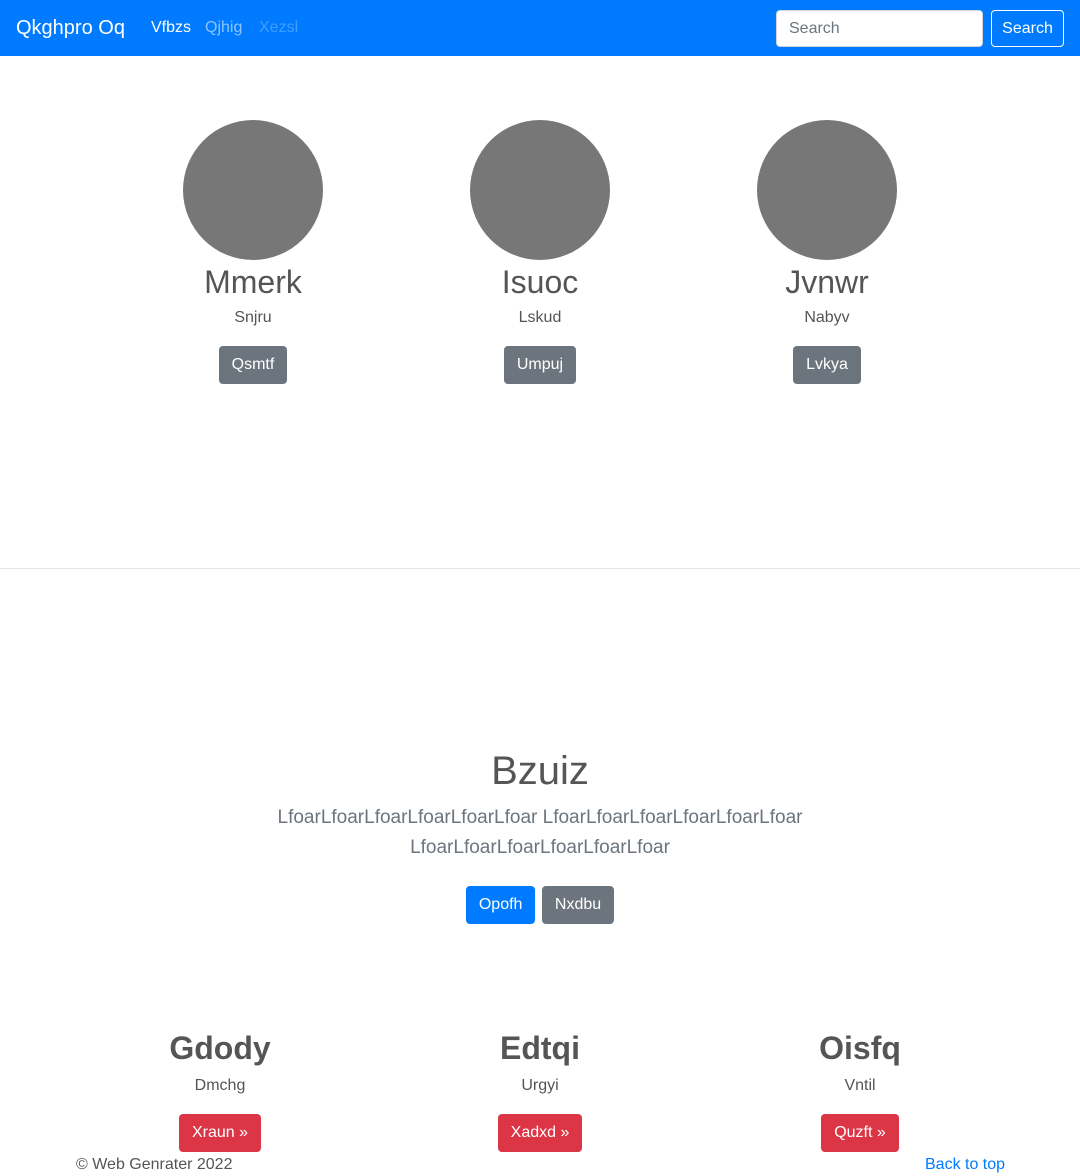 This screenshot has height=1176, width=1080. I want to click on profile-button: Lvkya, so click(827, 365).